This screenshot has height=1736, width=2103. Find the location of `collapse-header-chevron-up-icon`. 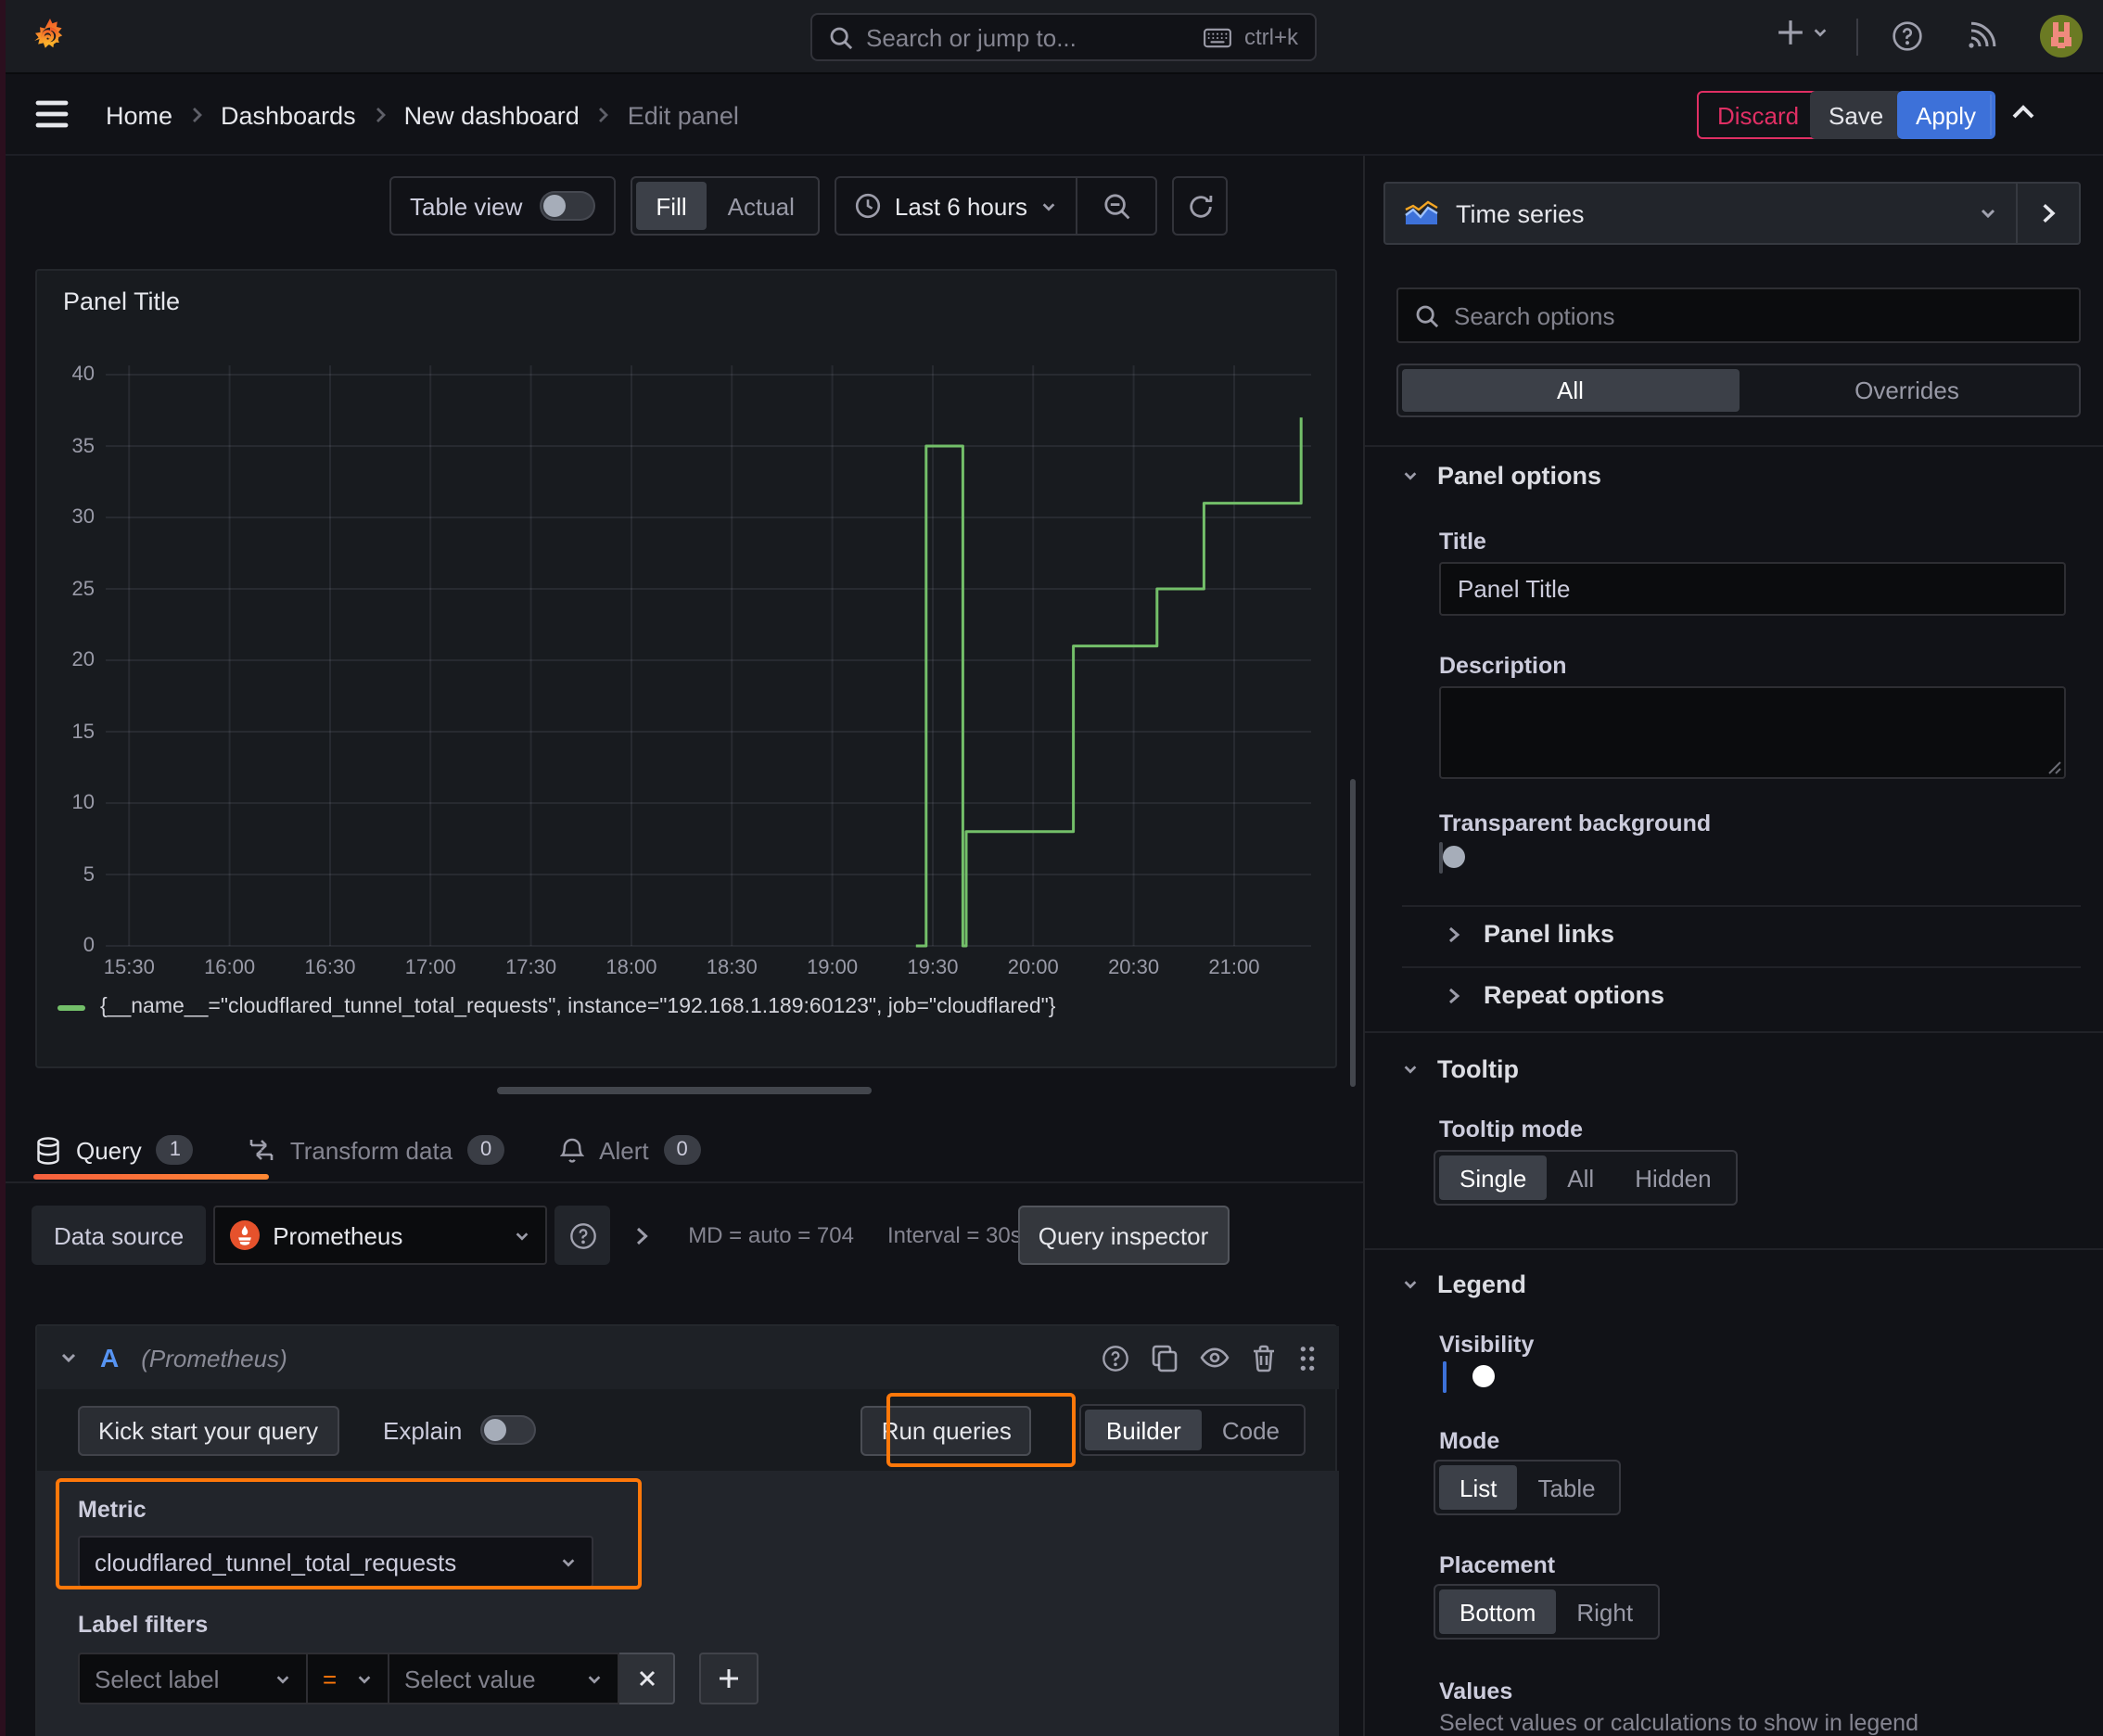

collapse-header-chevron-up-icon is located at coordinates (2023, 113).